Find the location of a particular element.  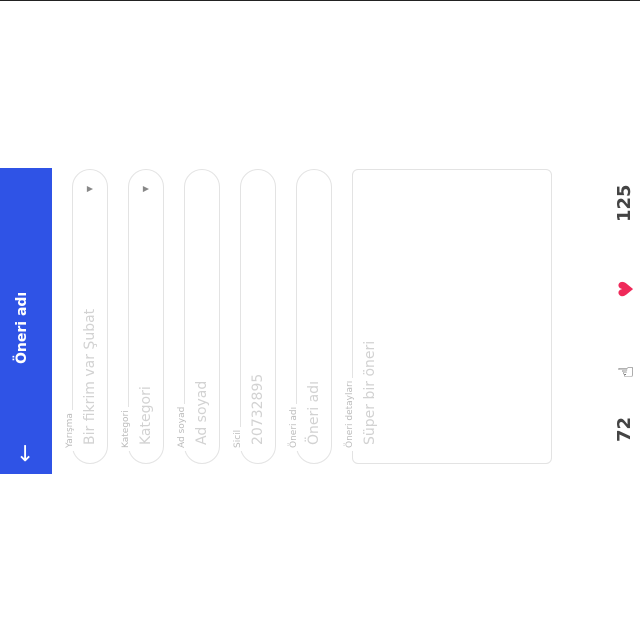

likes-count: 125 is located at coordinates (624, 203).